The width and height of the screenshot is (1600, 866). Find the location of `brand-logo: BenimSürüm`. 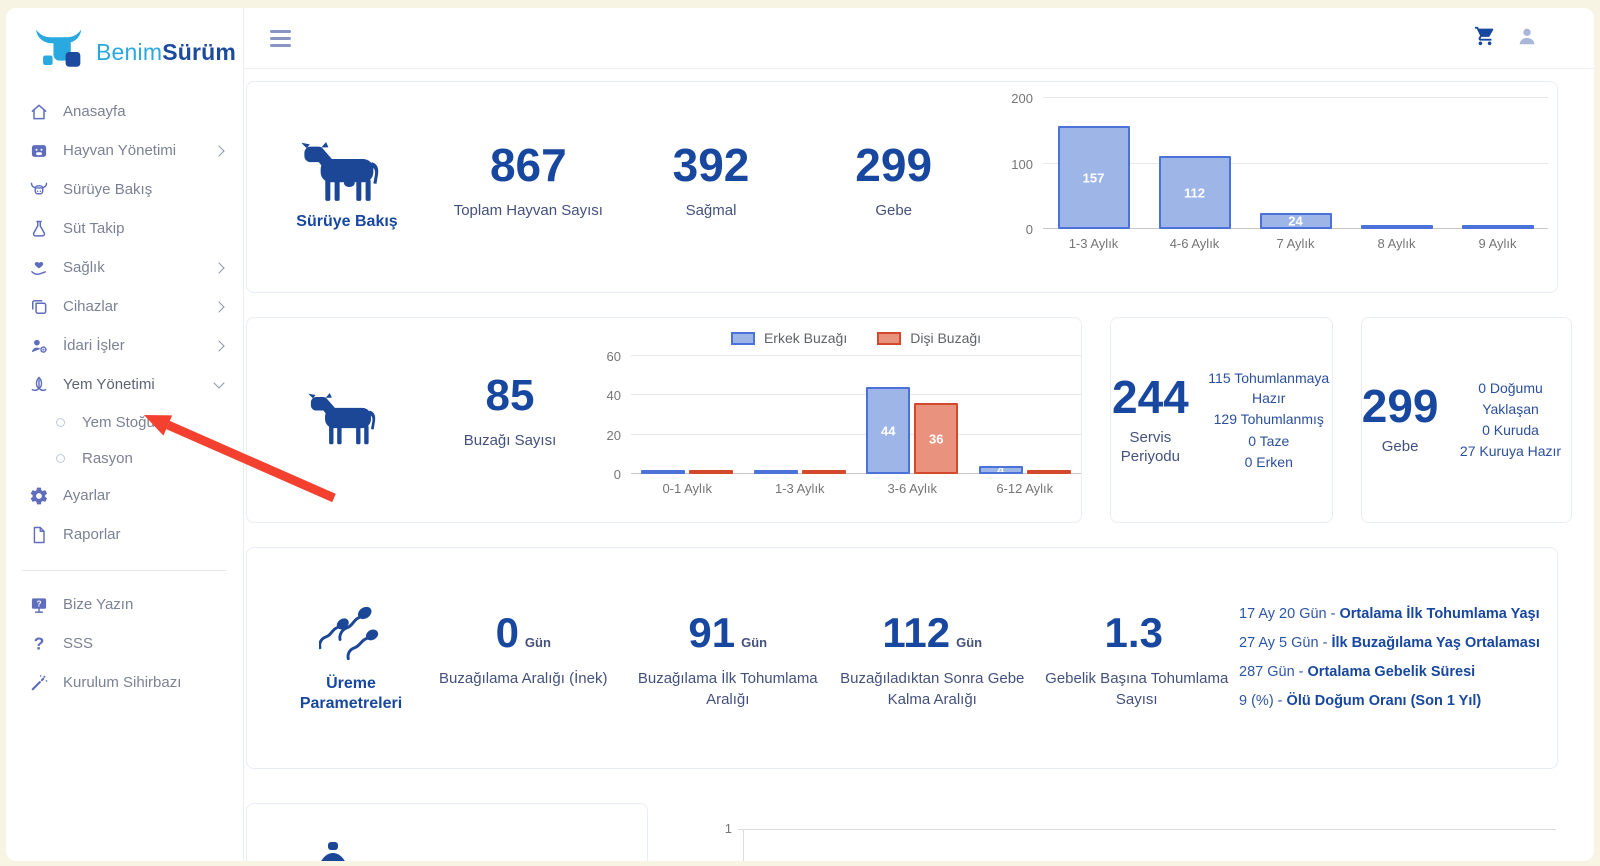

brand-logo: BenimSürüm is located at coordinates (124, 54).